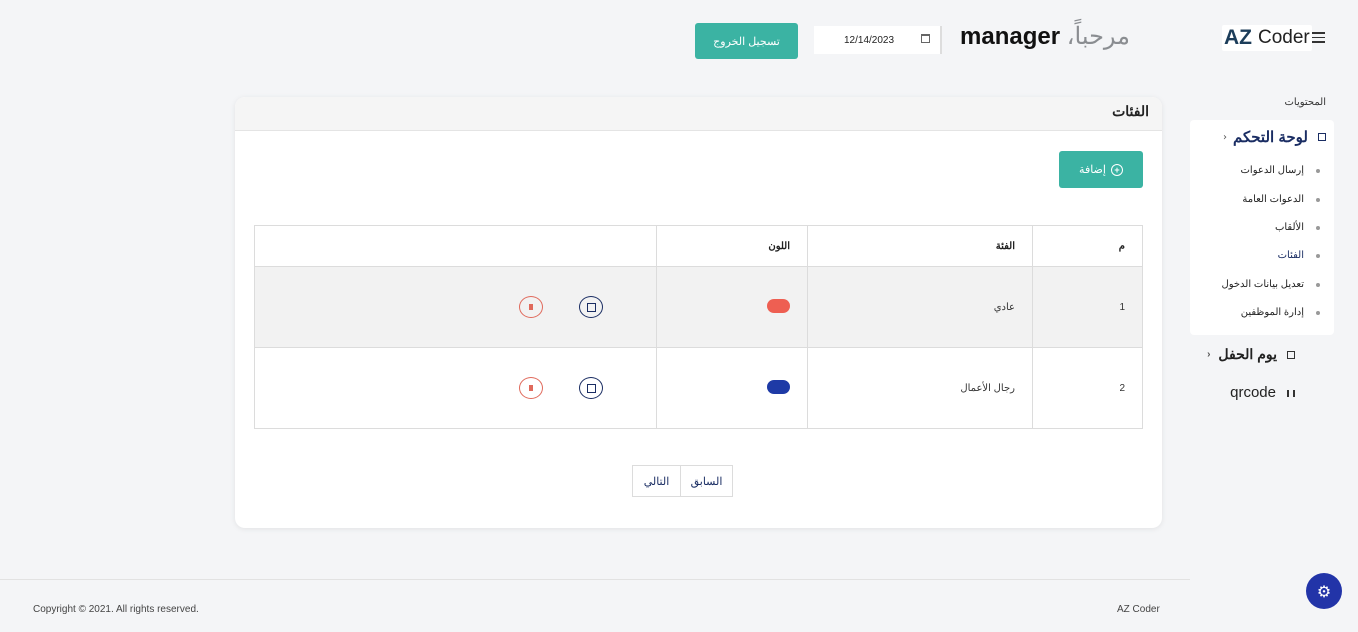 This screenshot has width=1358, height=632. I want to click on welcome-prefix: مرحباً،, so click(1098, 36).